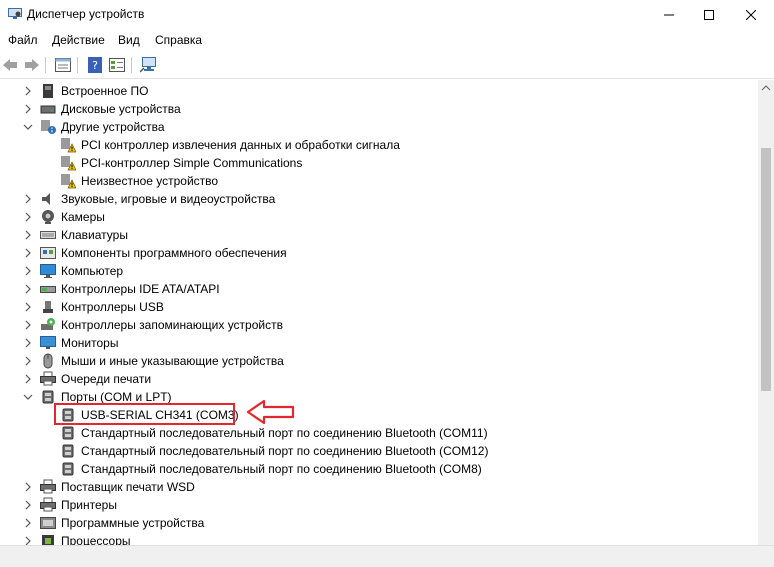 The height and width of the screenshot is (567, 774). Describe the element at coordinates (48, 540) in the screenshot. I see `processor-icon` at that location.